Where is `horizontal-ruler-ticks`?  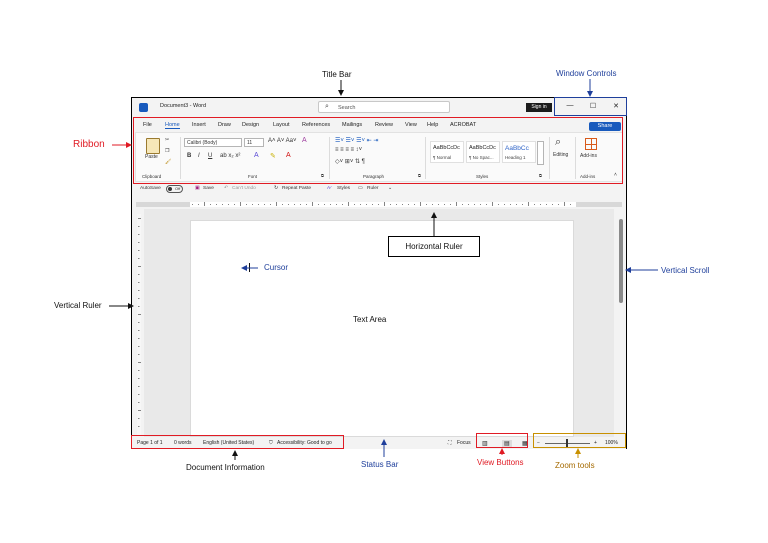 horizontal-ruler-ticks is located at coordinates (379, 204).